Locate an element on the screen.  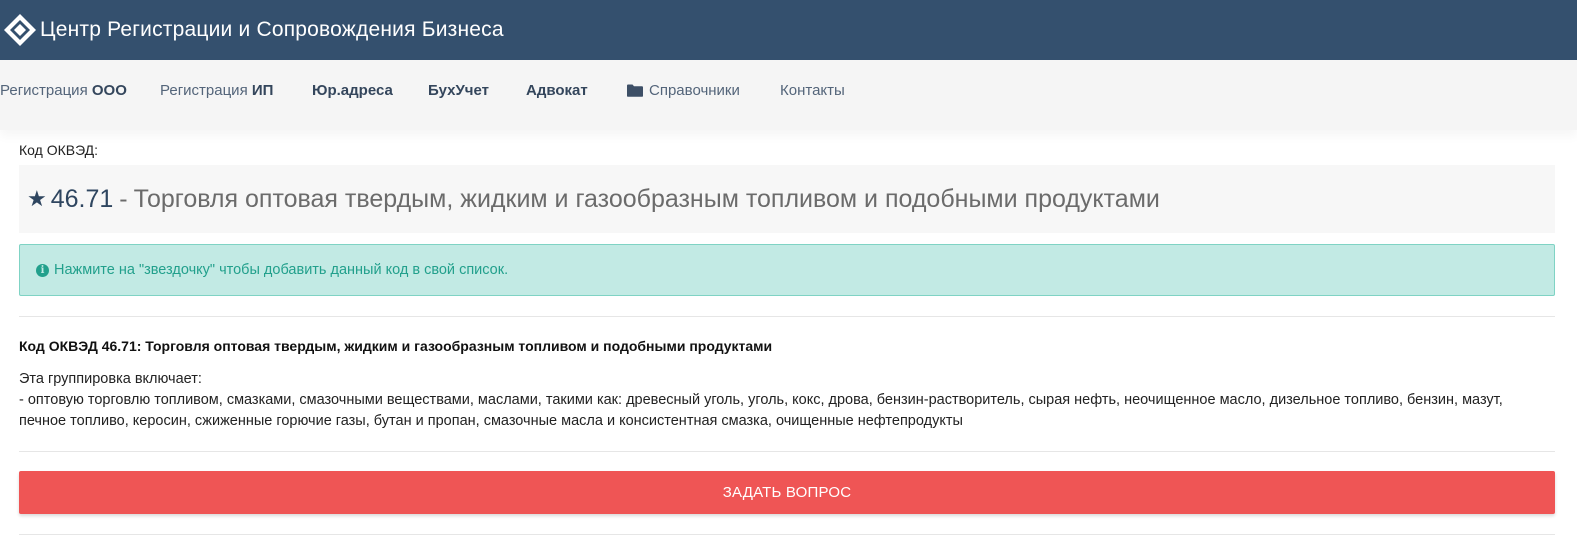
nav-item-legal-address: Юр.адреса is located at coordinates (352, 91).